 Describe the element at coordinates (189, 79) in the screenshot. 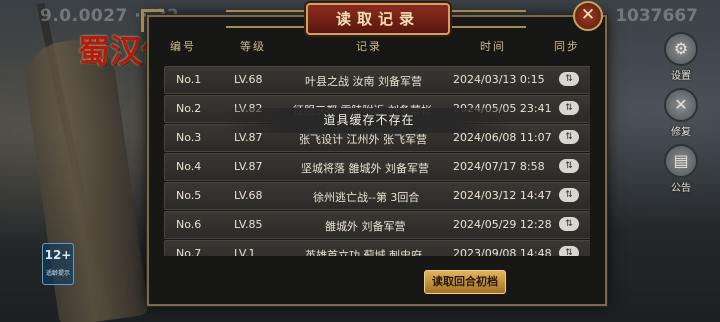

I see `record-number: No.1` at that location.